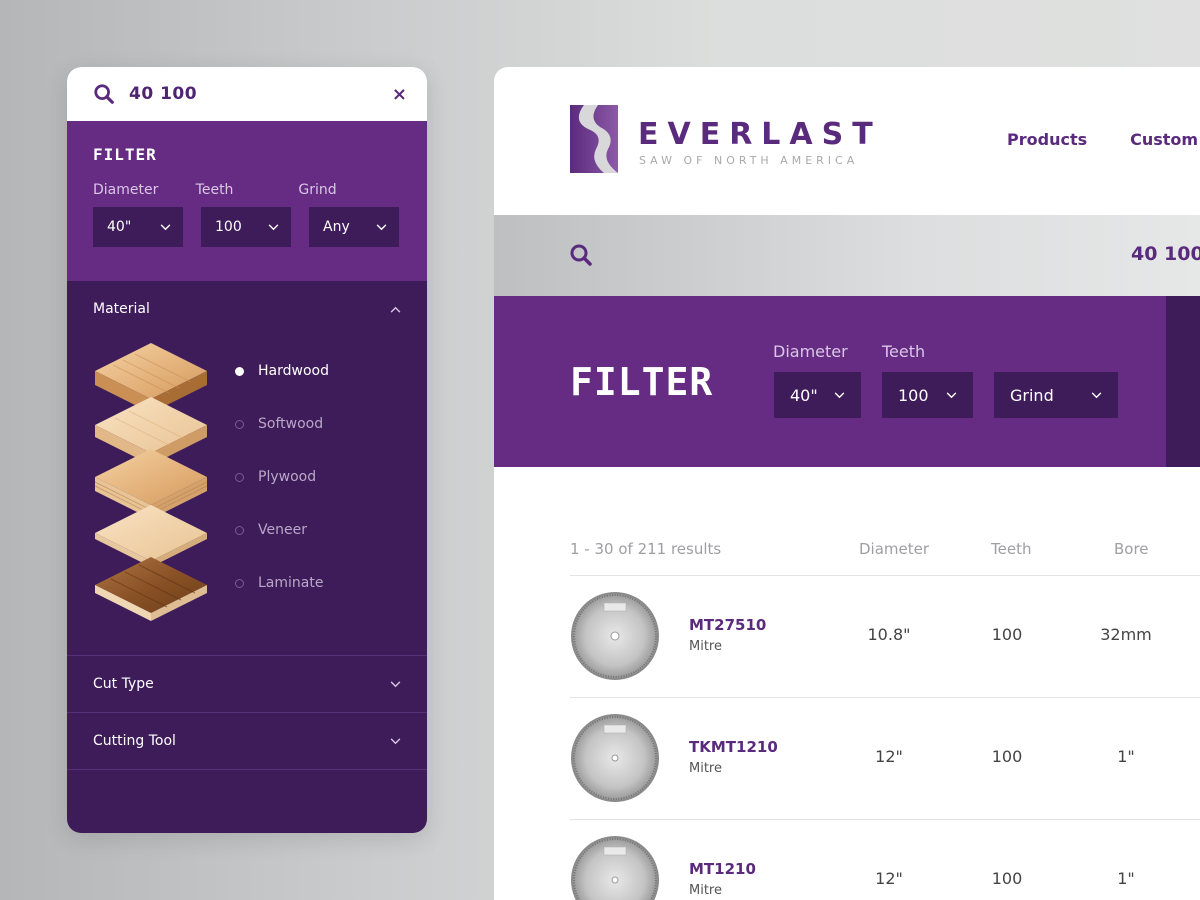  What do you see at coordinates (1047, 139) in the screenshot?
I see `nav-products: Products` at bounding box center [1047, 139].